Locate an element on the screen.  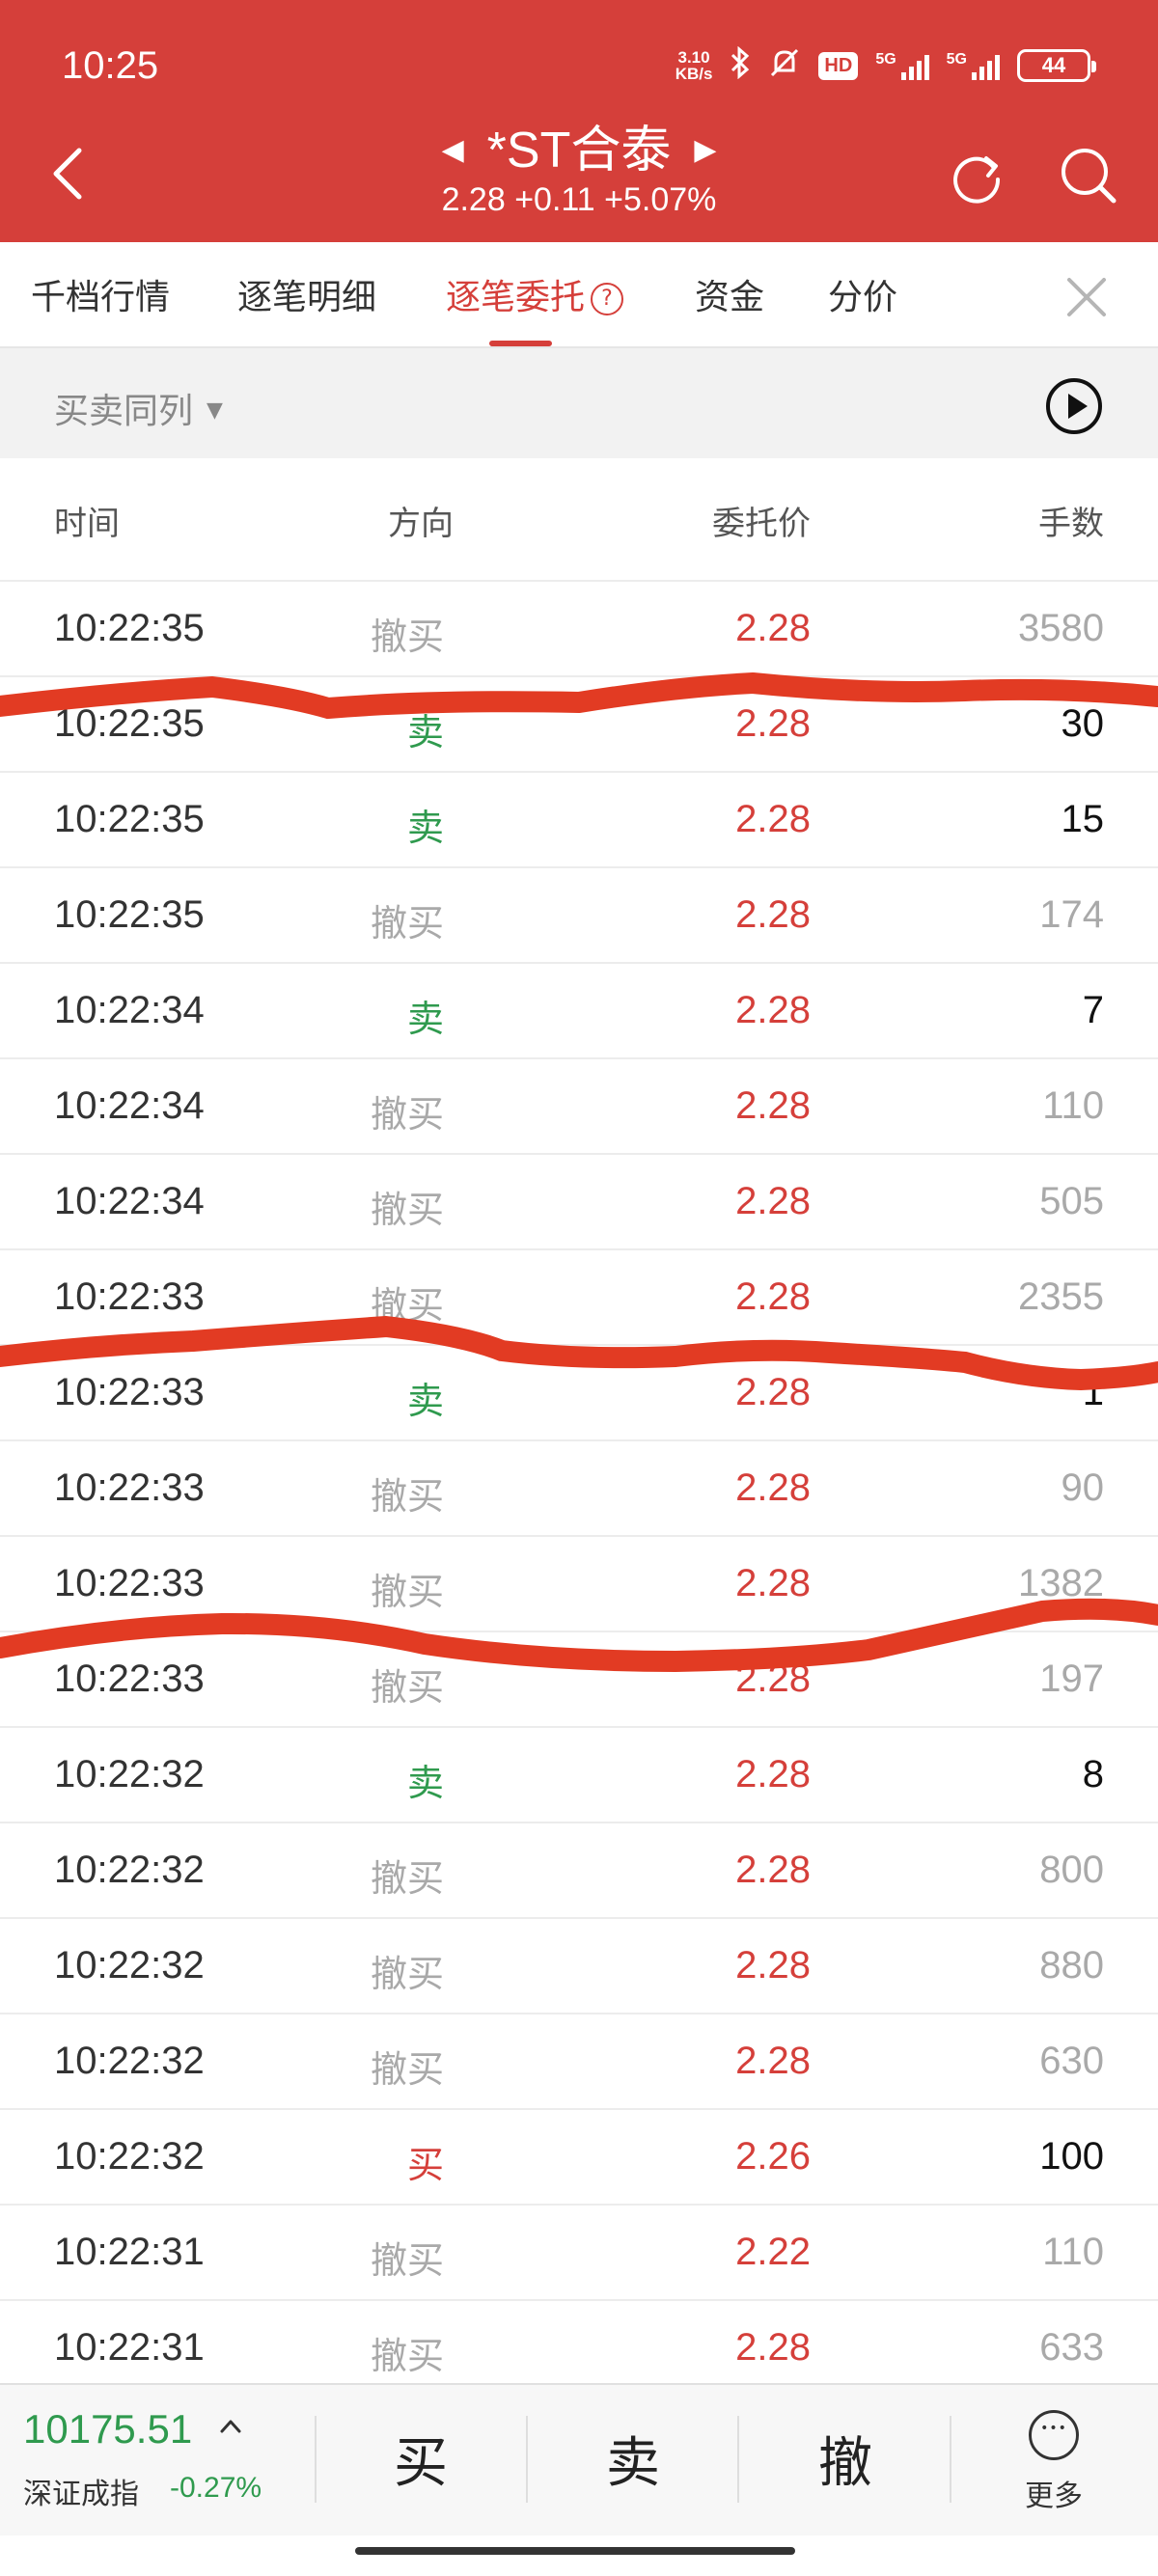
tab-order-detail: 逐笔委托? is located at coordinates (535, 294).